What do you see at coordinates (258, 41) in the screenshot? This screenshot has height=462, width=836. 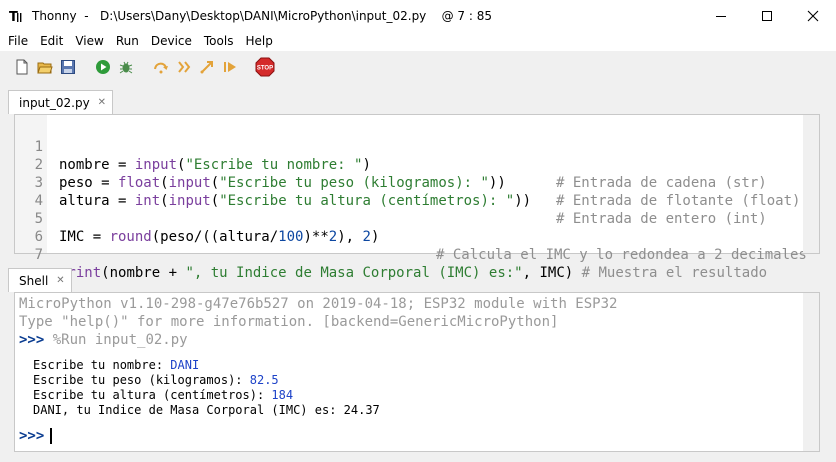 I see `menu-help: Help` at bounding box center [258, 41].